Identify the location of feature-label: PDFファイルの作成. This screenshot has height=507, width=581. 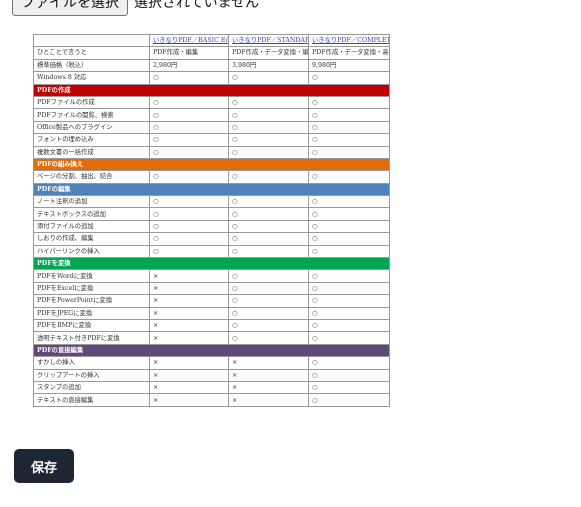
(91, 102).